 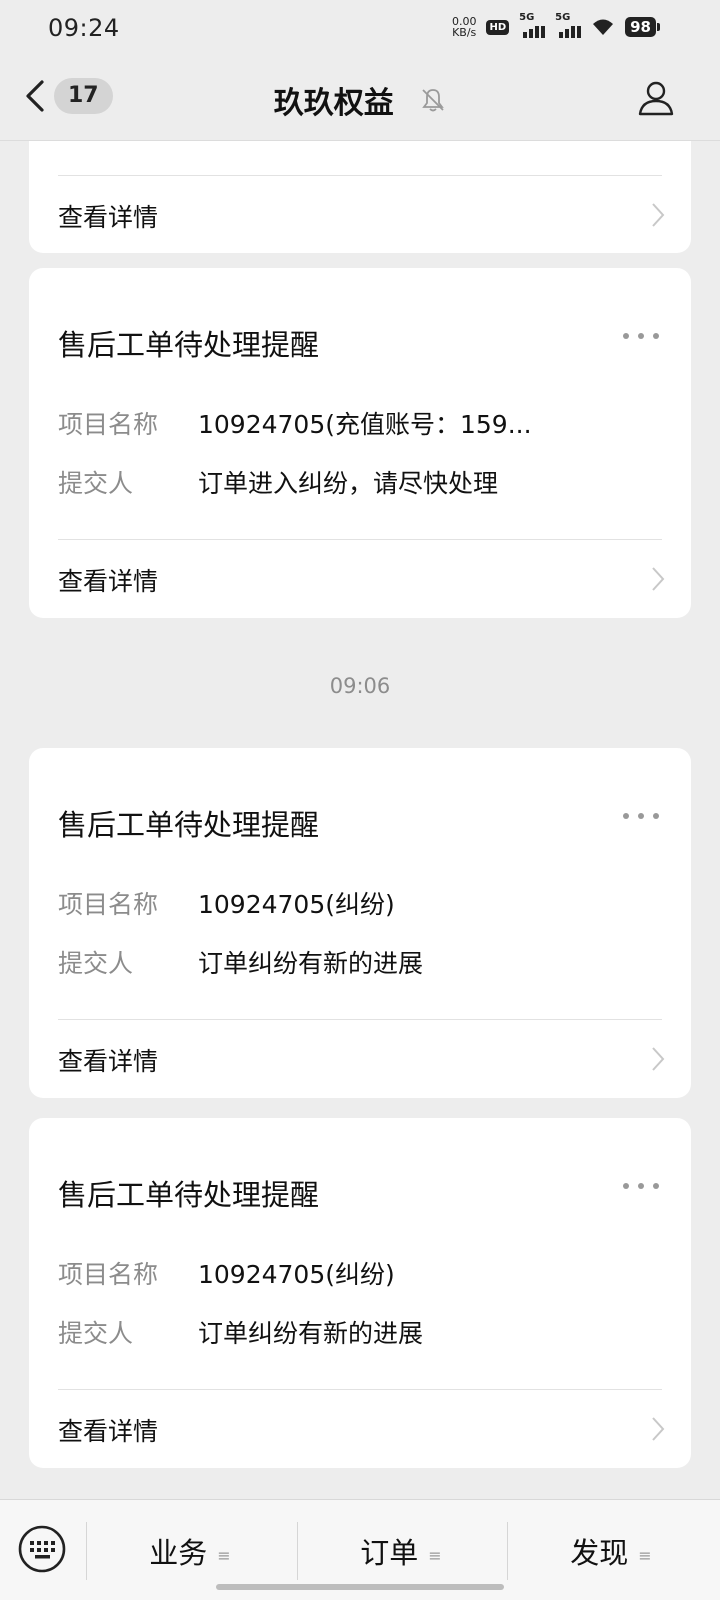 I want to click on message-card: 查看详情, so click(x=360, y=197).